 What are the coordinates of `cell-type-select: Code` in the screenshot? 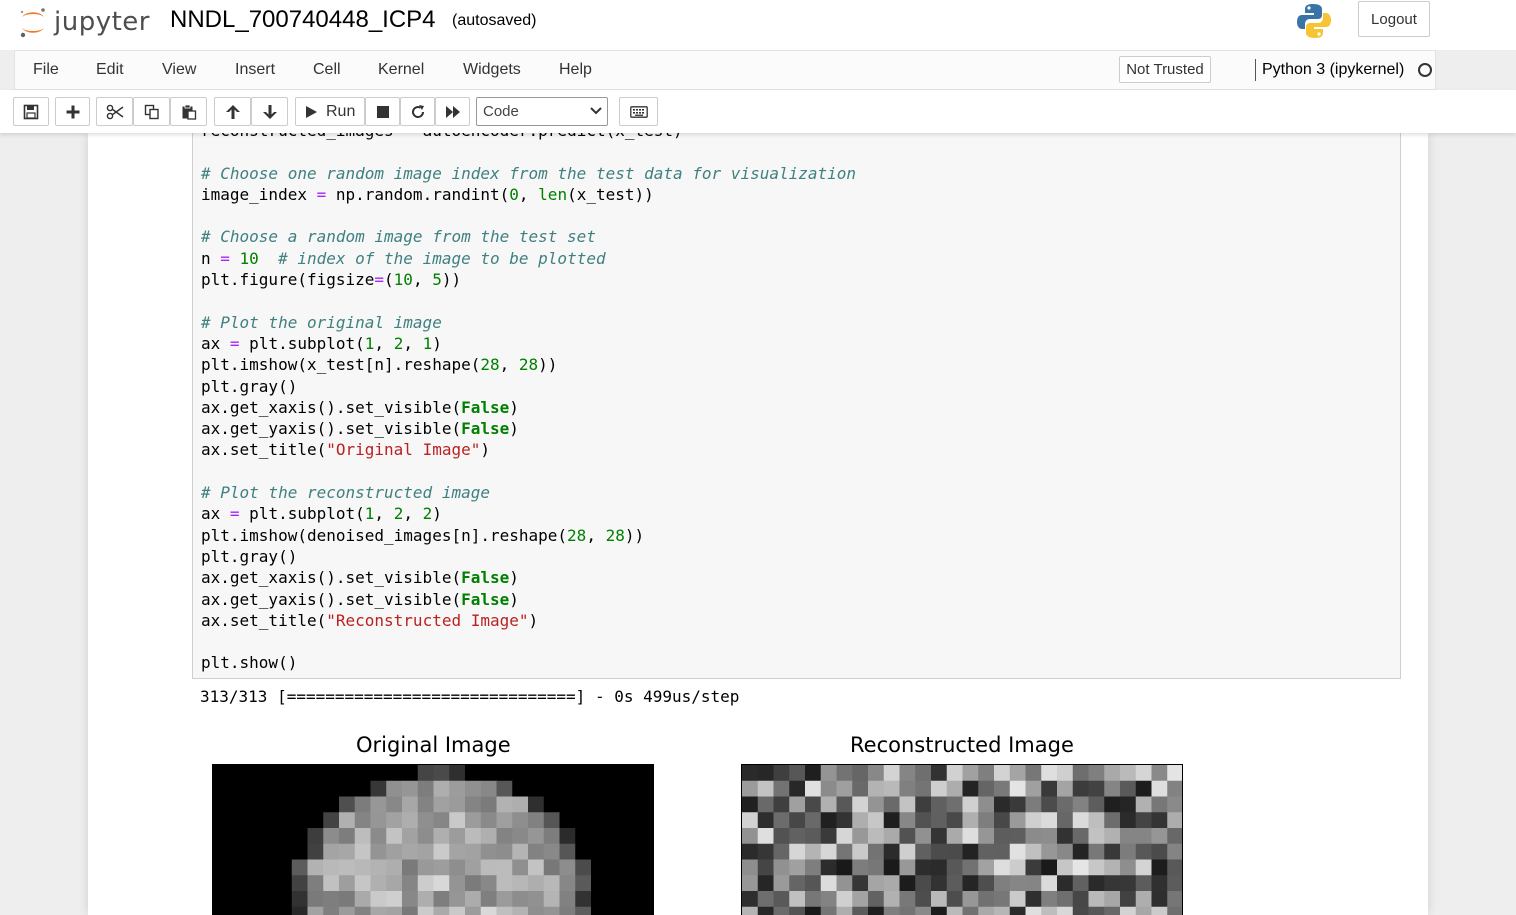 It's located at (542, 111).